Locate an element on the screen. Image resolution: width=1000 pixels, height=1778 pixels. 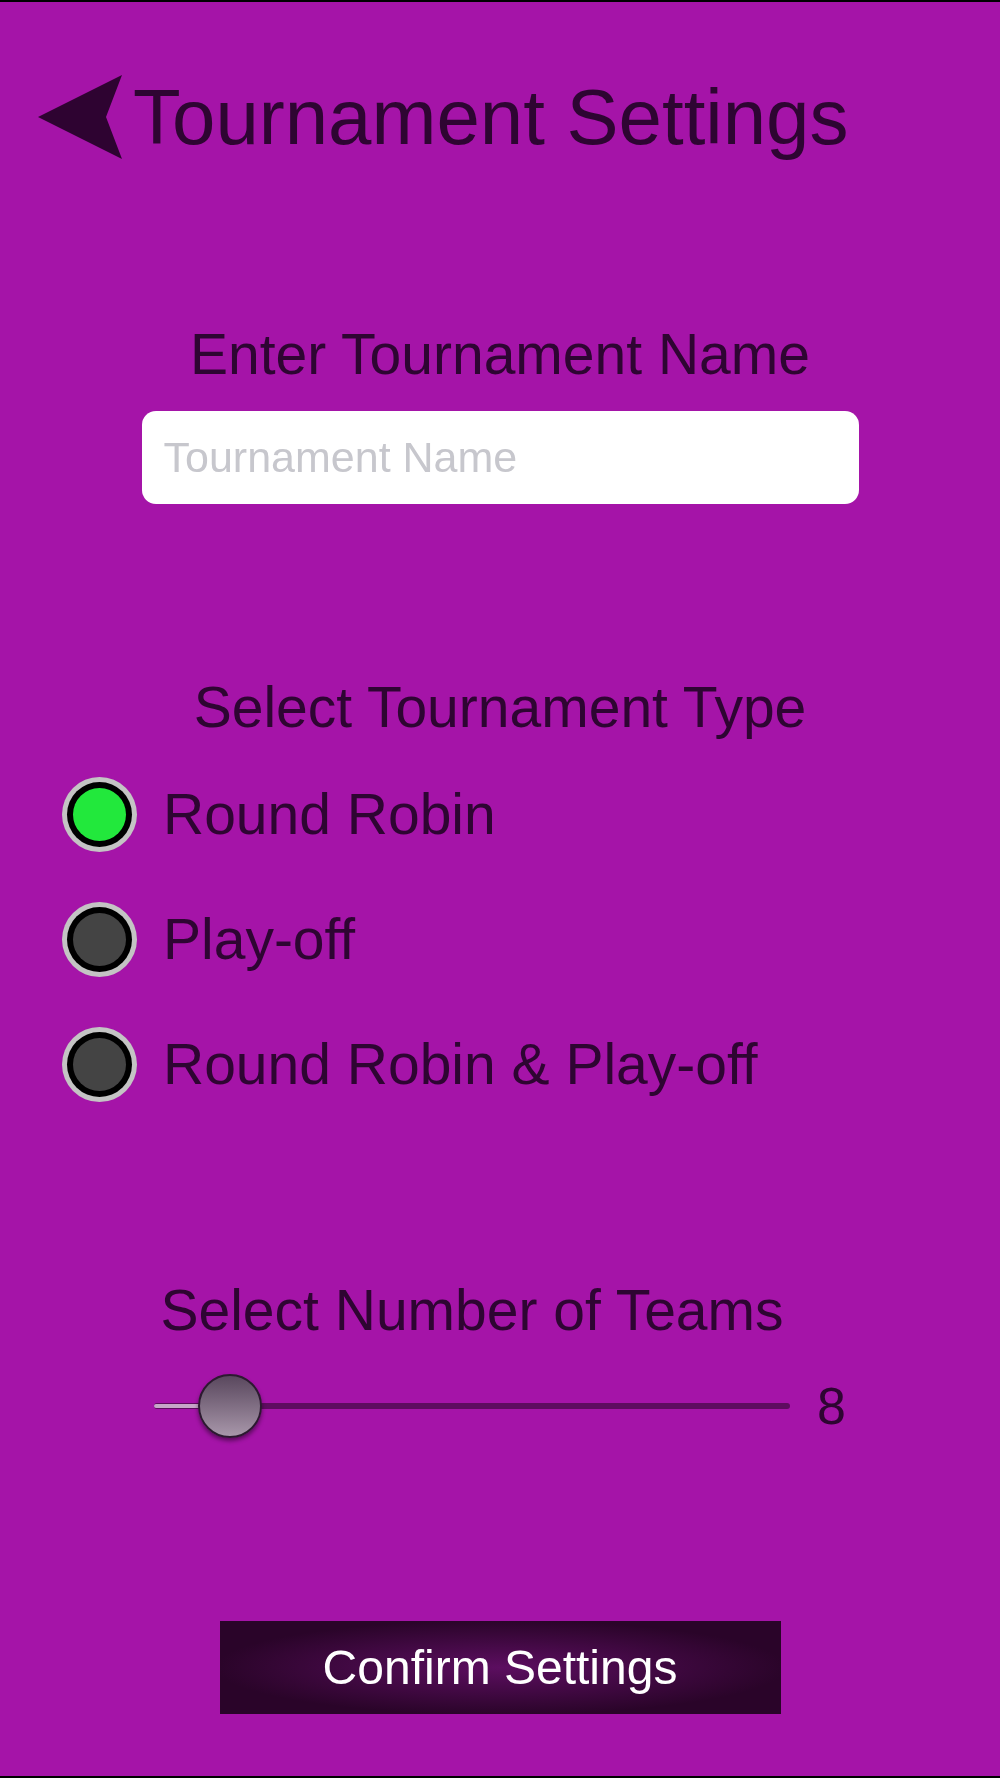
section-label: Select Number of Teams is located at coordinates (472, 1310).